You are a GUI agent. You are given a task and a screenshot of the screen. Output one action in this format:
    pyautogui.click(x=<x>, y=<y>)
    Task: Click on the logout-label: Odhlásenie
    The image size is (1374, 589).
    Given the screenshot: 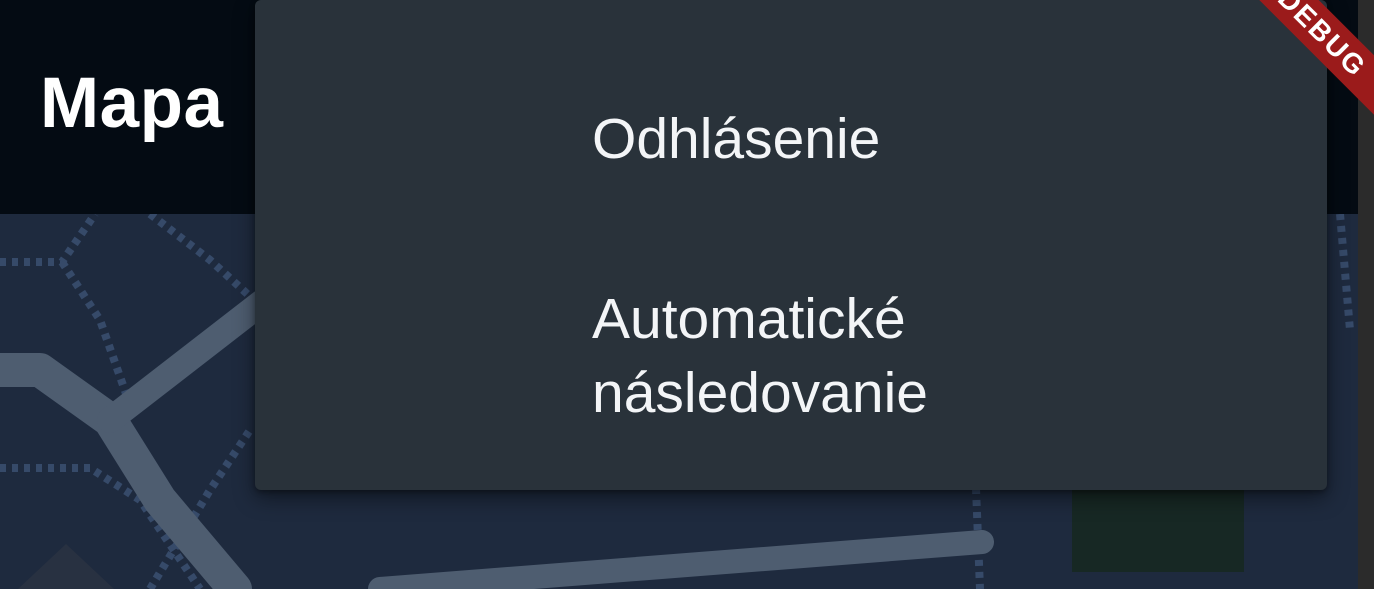 What is the action you would take?
    pyautogui.click(x=736, y=139)
    